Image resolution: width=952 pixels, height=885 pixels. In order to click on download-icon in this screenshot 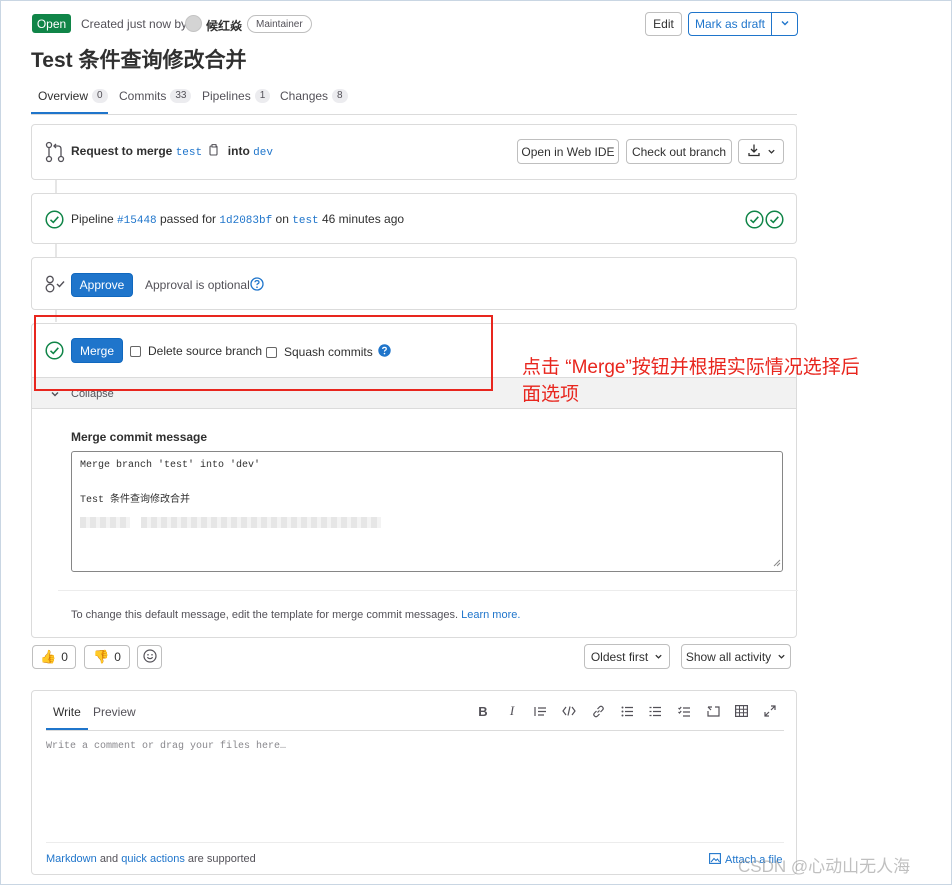, I will do `click(754, 151)`.